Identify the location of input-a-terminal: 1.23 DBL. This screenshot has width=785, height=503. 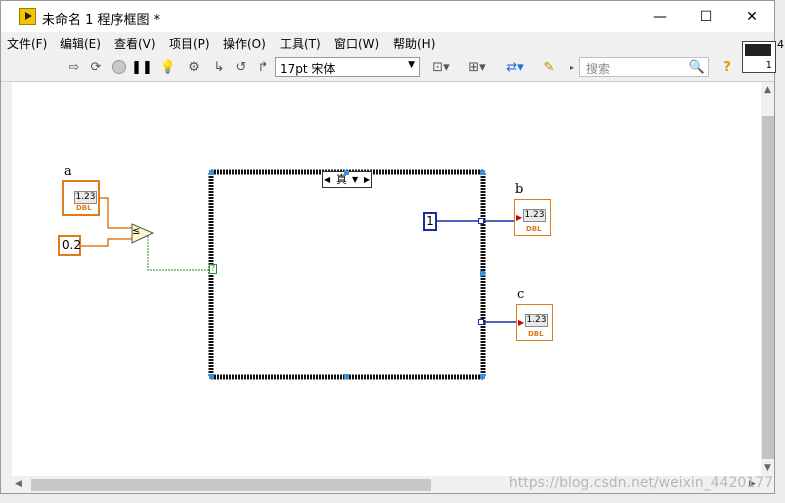
(81, 198).